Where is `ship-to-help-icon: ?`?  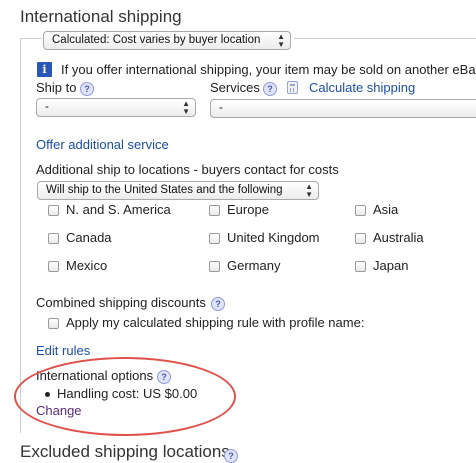
ship-to-help-icon: ? is located at coordinates (87, 89).